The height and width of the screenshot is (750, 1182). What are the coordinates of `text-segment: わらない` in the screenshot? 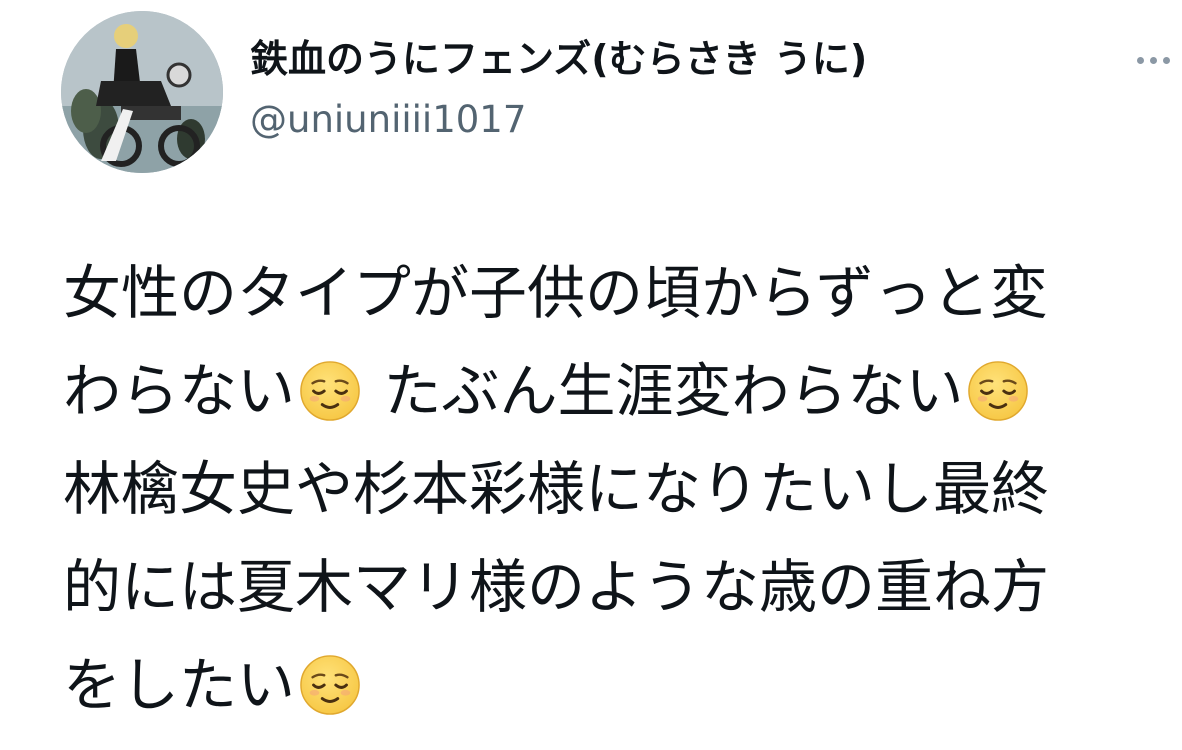 It's located at (179, 391).